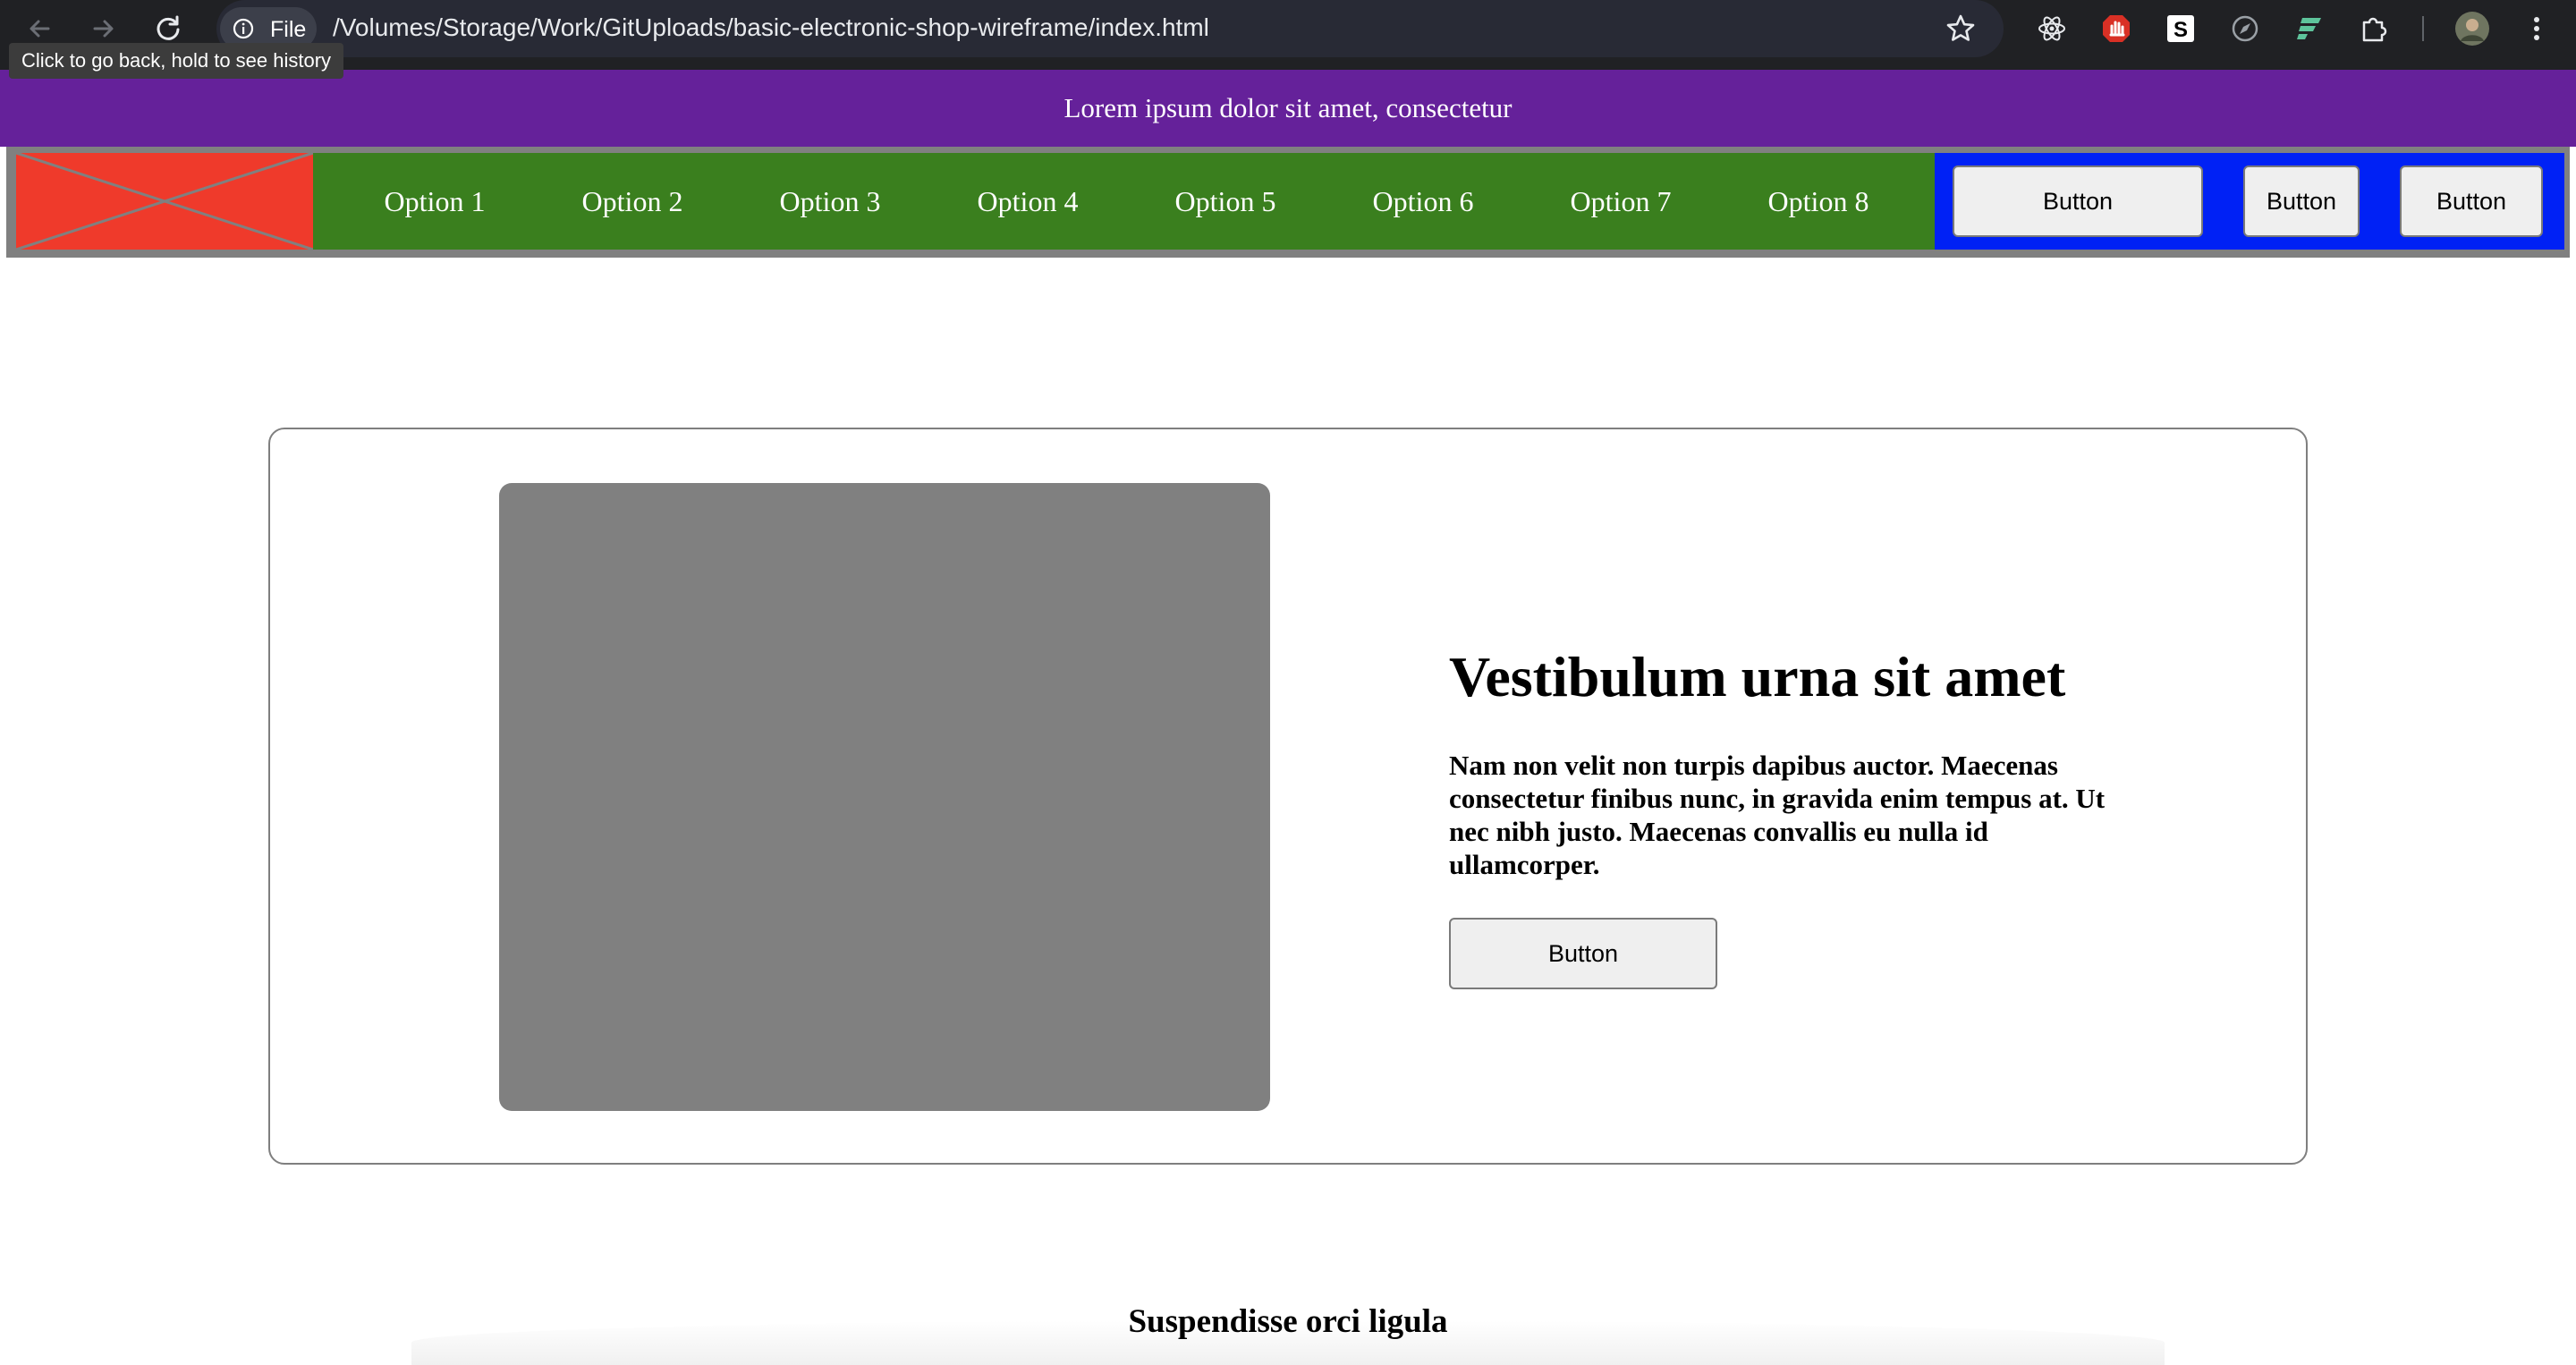 Image resolution: width=2576 pixels, height=1365 pixels. What do you see at coordinates (2052, 29) in the screenshot?
I see `react-devtools-icon` at bounding box center [2052, 29].